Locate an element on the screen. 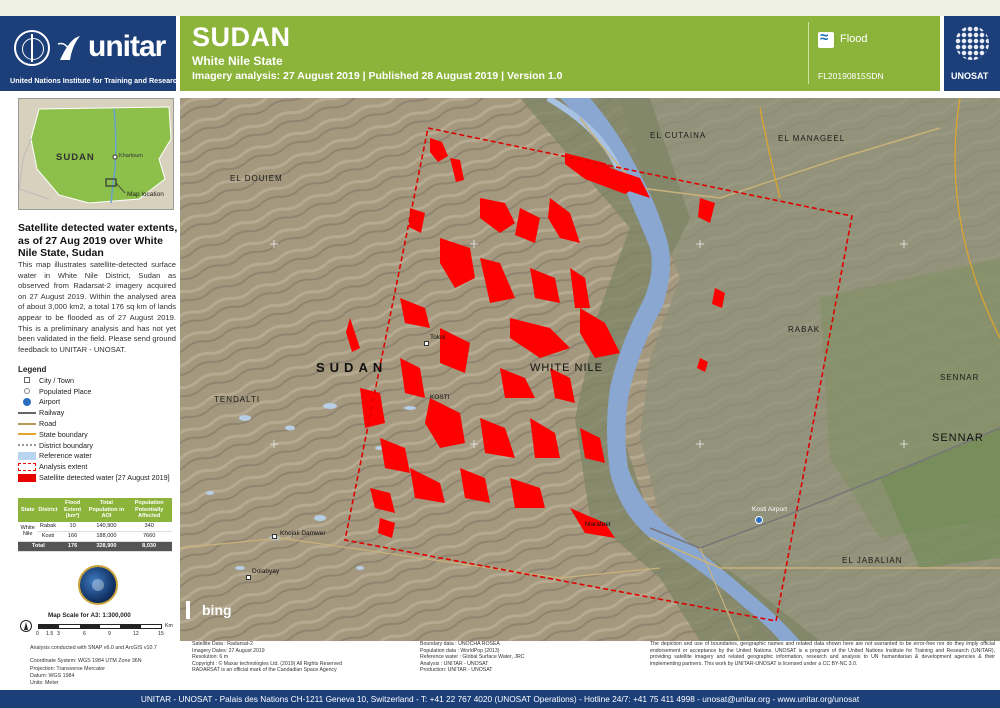  scale-ticks: 0 1.5 3 6 9 12 15 Km is located at coordinates (104, 631).